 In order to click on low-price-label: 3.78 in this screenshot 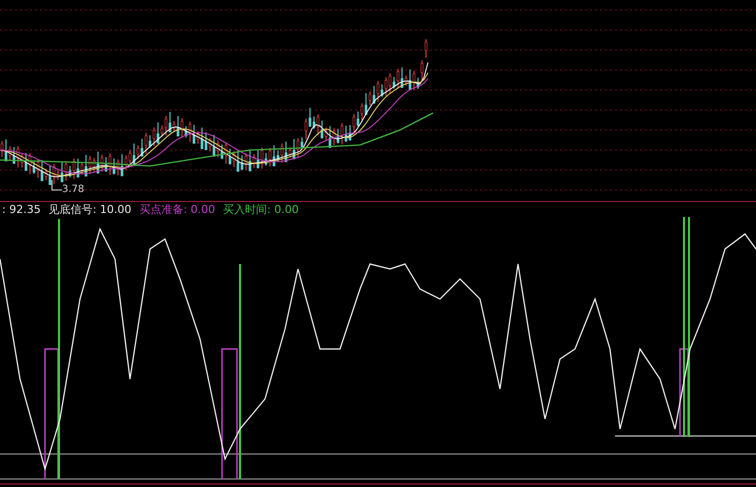, I will do `click(73, 190)`.